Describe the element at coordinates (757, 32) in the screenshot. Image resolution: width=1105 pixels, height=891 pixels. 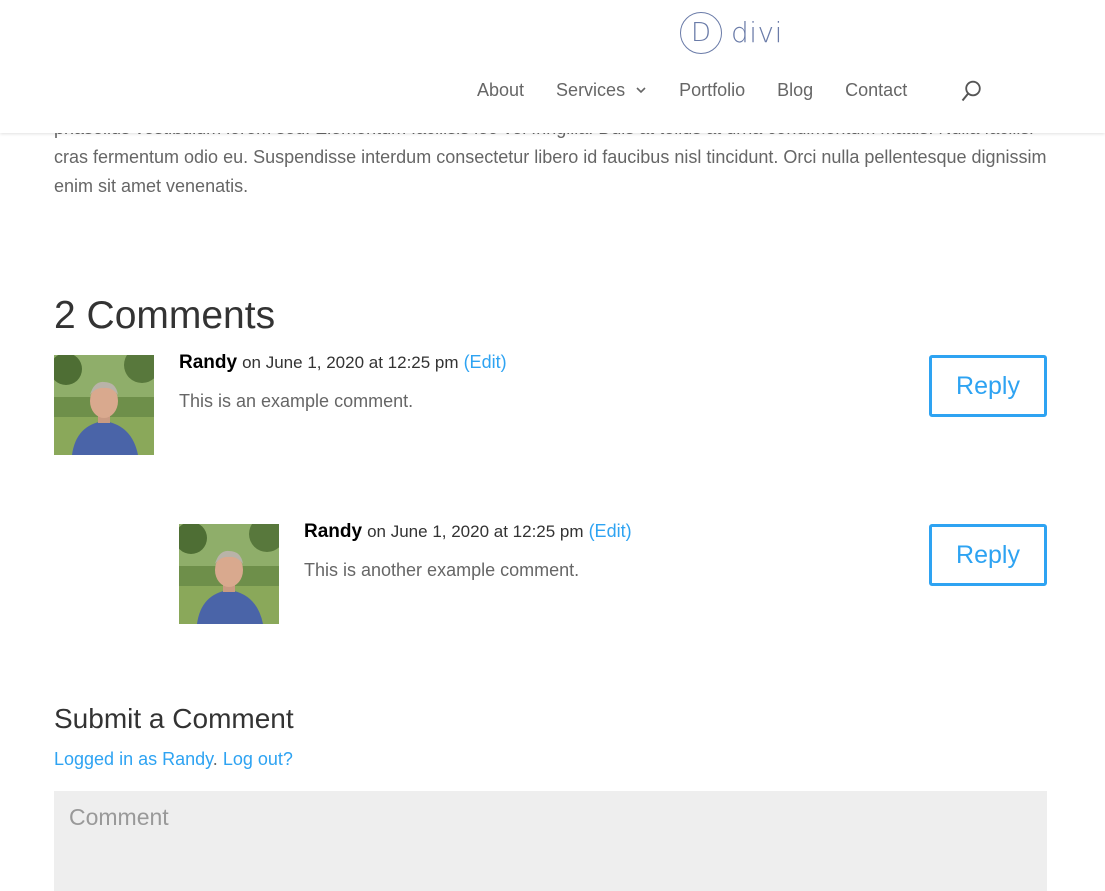
I see `logo-text: divi` at that location.